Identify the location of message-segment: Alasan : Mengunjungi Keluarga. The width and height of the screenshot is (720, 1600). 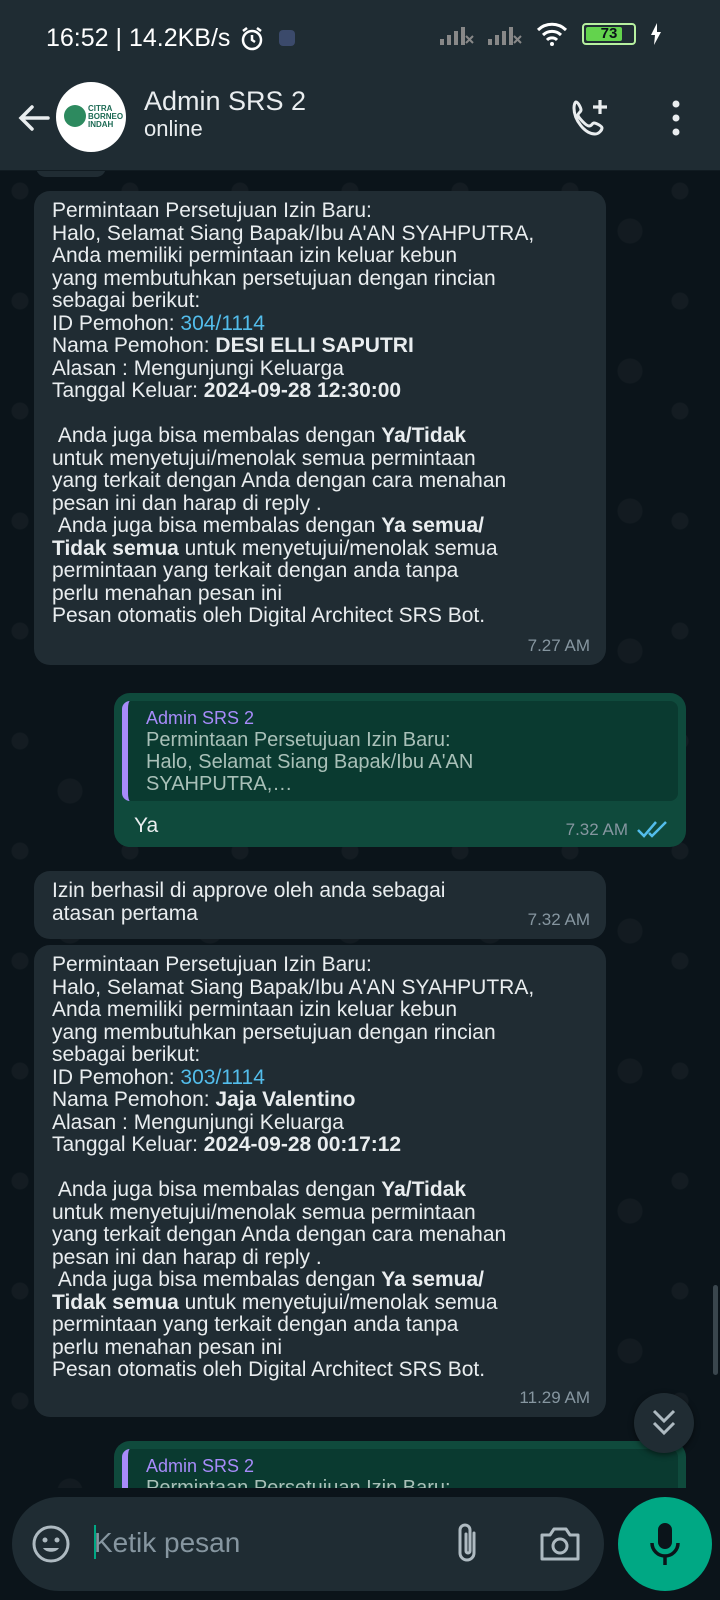
(198, 368).